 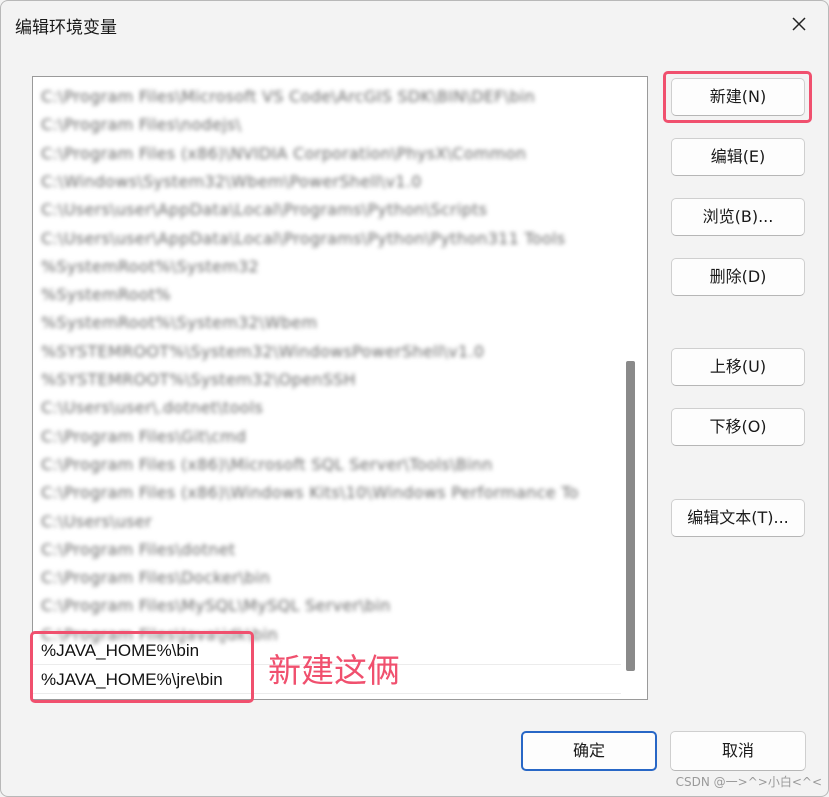 I want to click on list-item: C:\Users\user, so click(x=327, y=522).